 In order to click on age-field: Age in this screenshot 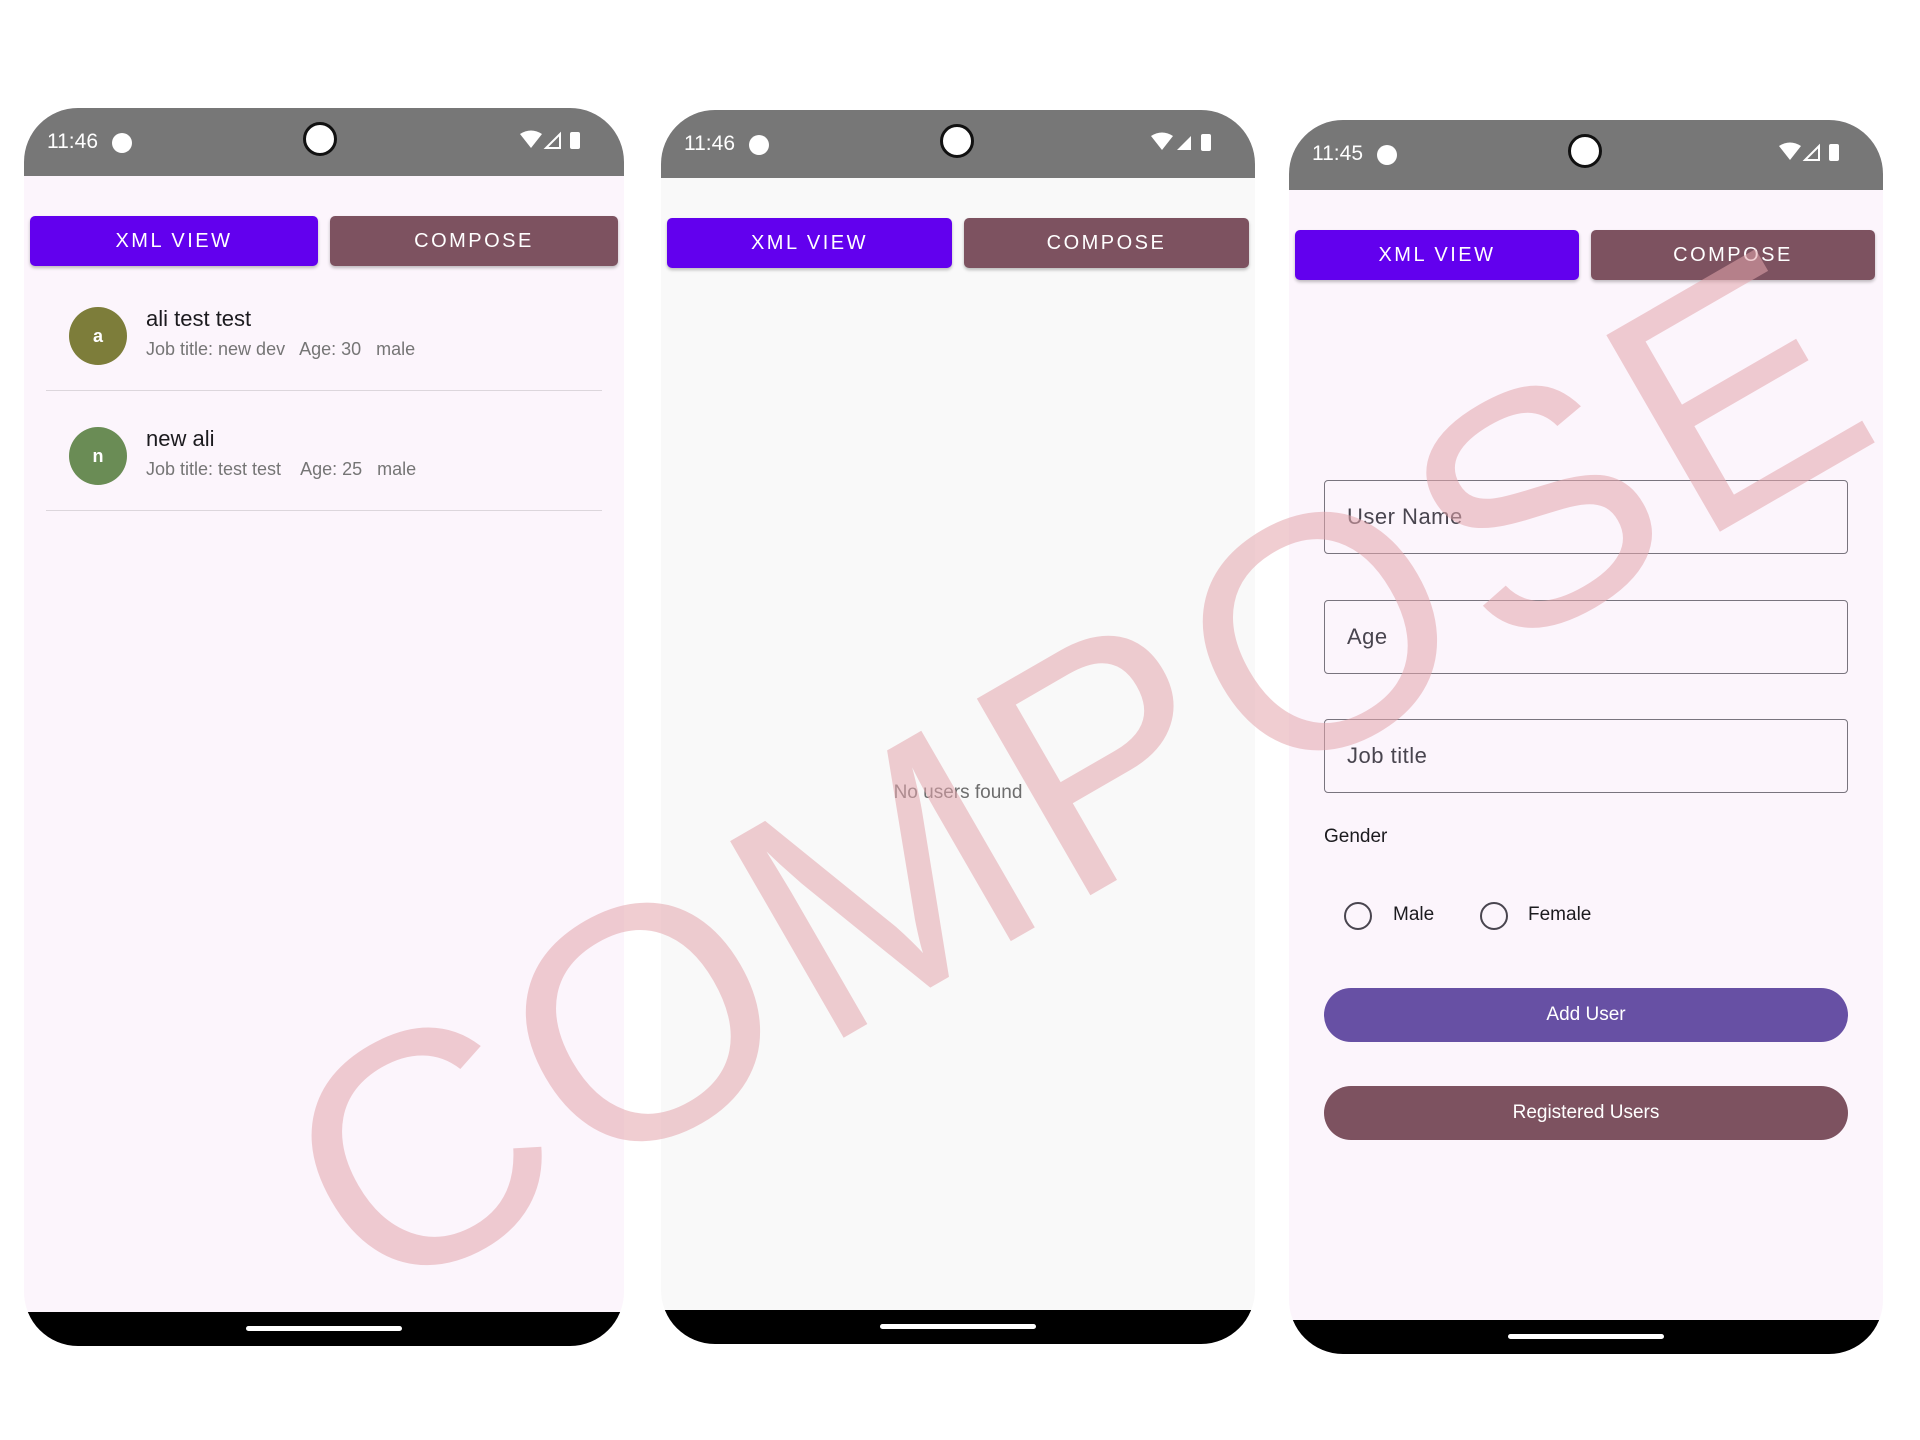, I will do `click(1586, 637)`.